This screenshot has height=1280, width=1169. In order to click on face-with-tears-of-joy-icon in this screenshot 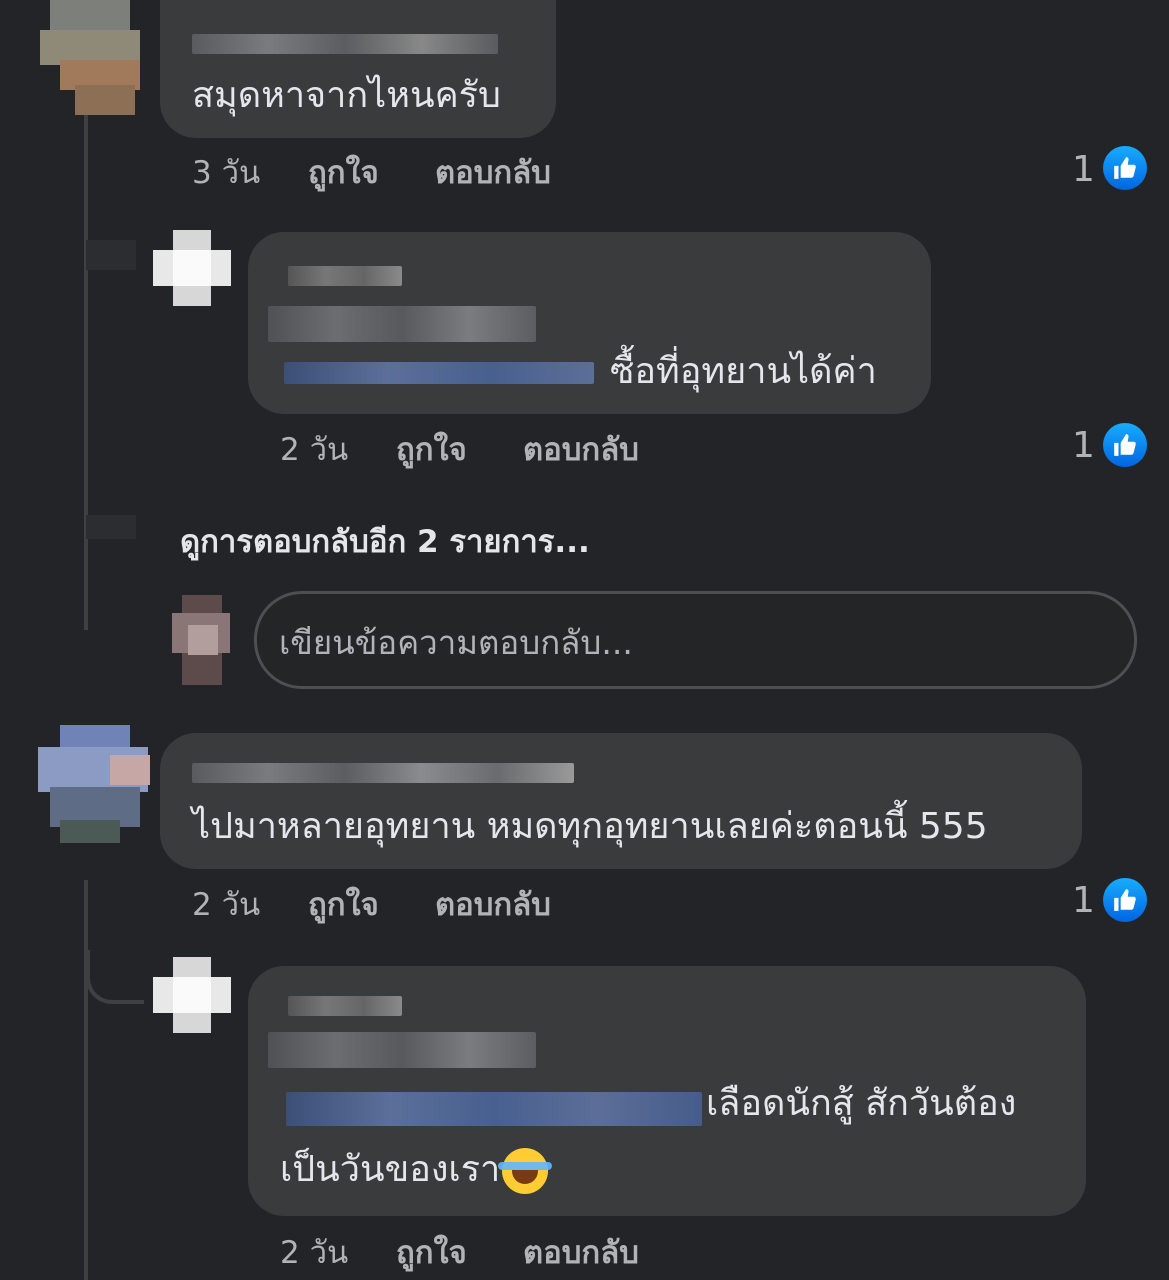, I will do `click(525, 1171)`.